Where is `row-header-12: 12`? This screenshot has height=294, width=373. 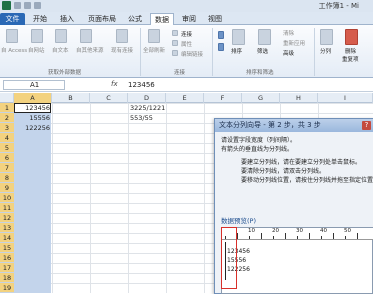
row-header-12: 12 is located at coordinates (7, 218).